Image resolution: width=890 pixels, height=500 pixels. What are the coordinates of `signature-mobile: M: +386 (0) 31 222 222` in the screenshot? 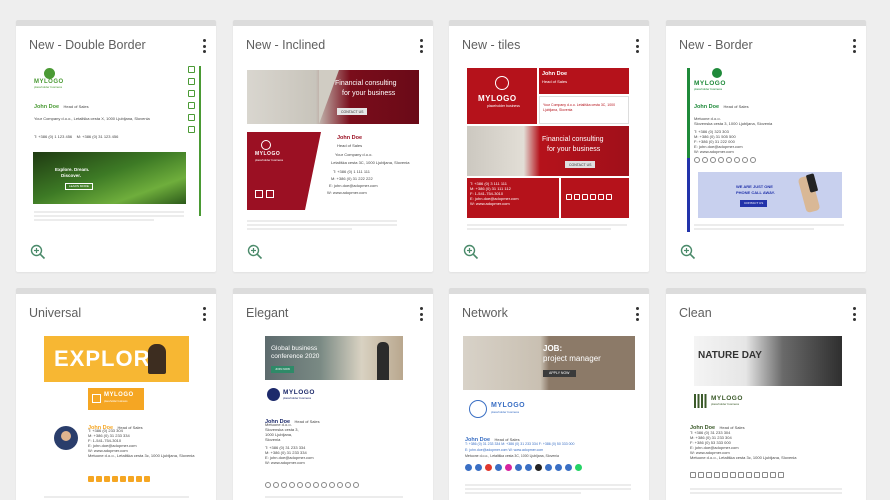 It's located at (352, 178).